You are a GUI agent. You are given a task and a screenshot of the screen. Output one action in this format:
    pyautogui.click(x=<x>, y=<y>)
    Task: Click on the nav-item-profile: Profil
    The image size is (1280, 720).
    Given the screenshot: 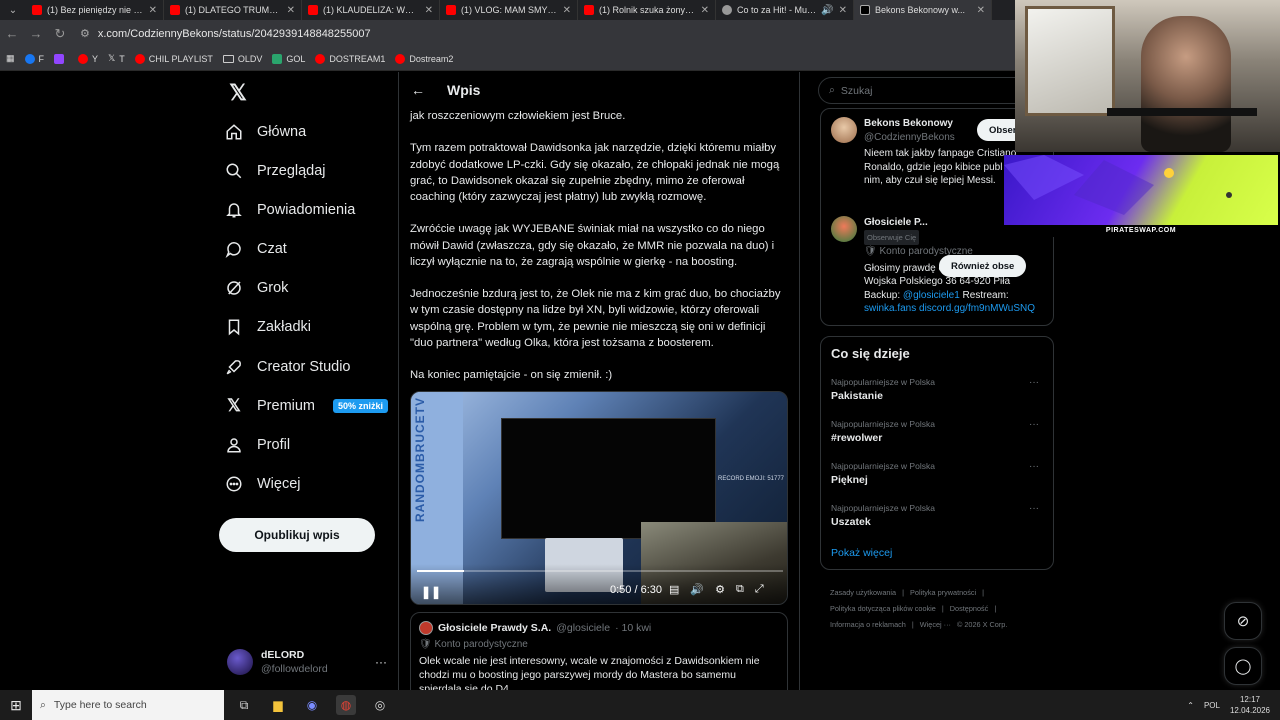 What is the action you would take?
    pyautogui.click(x=257, y=445)
    